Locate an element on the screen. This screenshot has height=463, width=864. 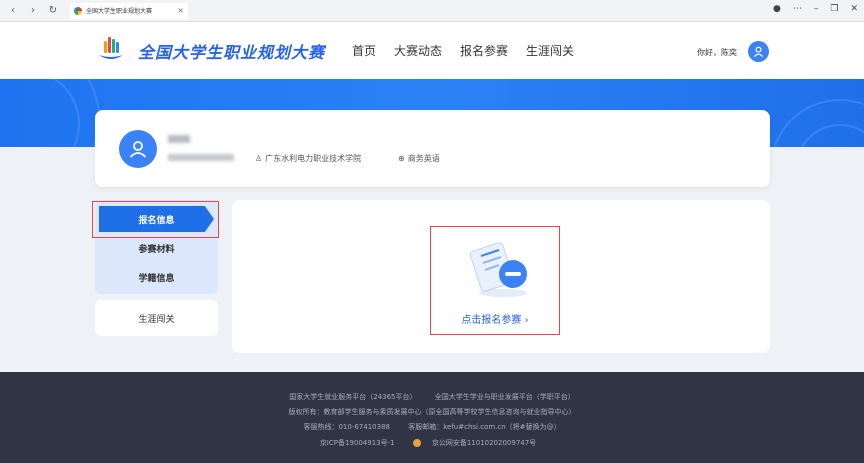
profile-school: ♙ 广东水利电力职业技术学院 is located at coordinates (308, 158).